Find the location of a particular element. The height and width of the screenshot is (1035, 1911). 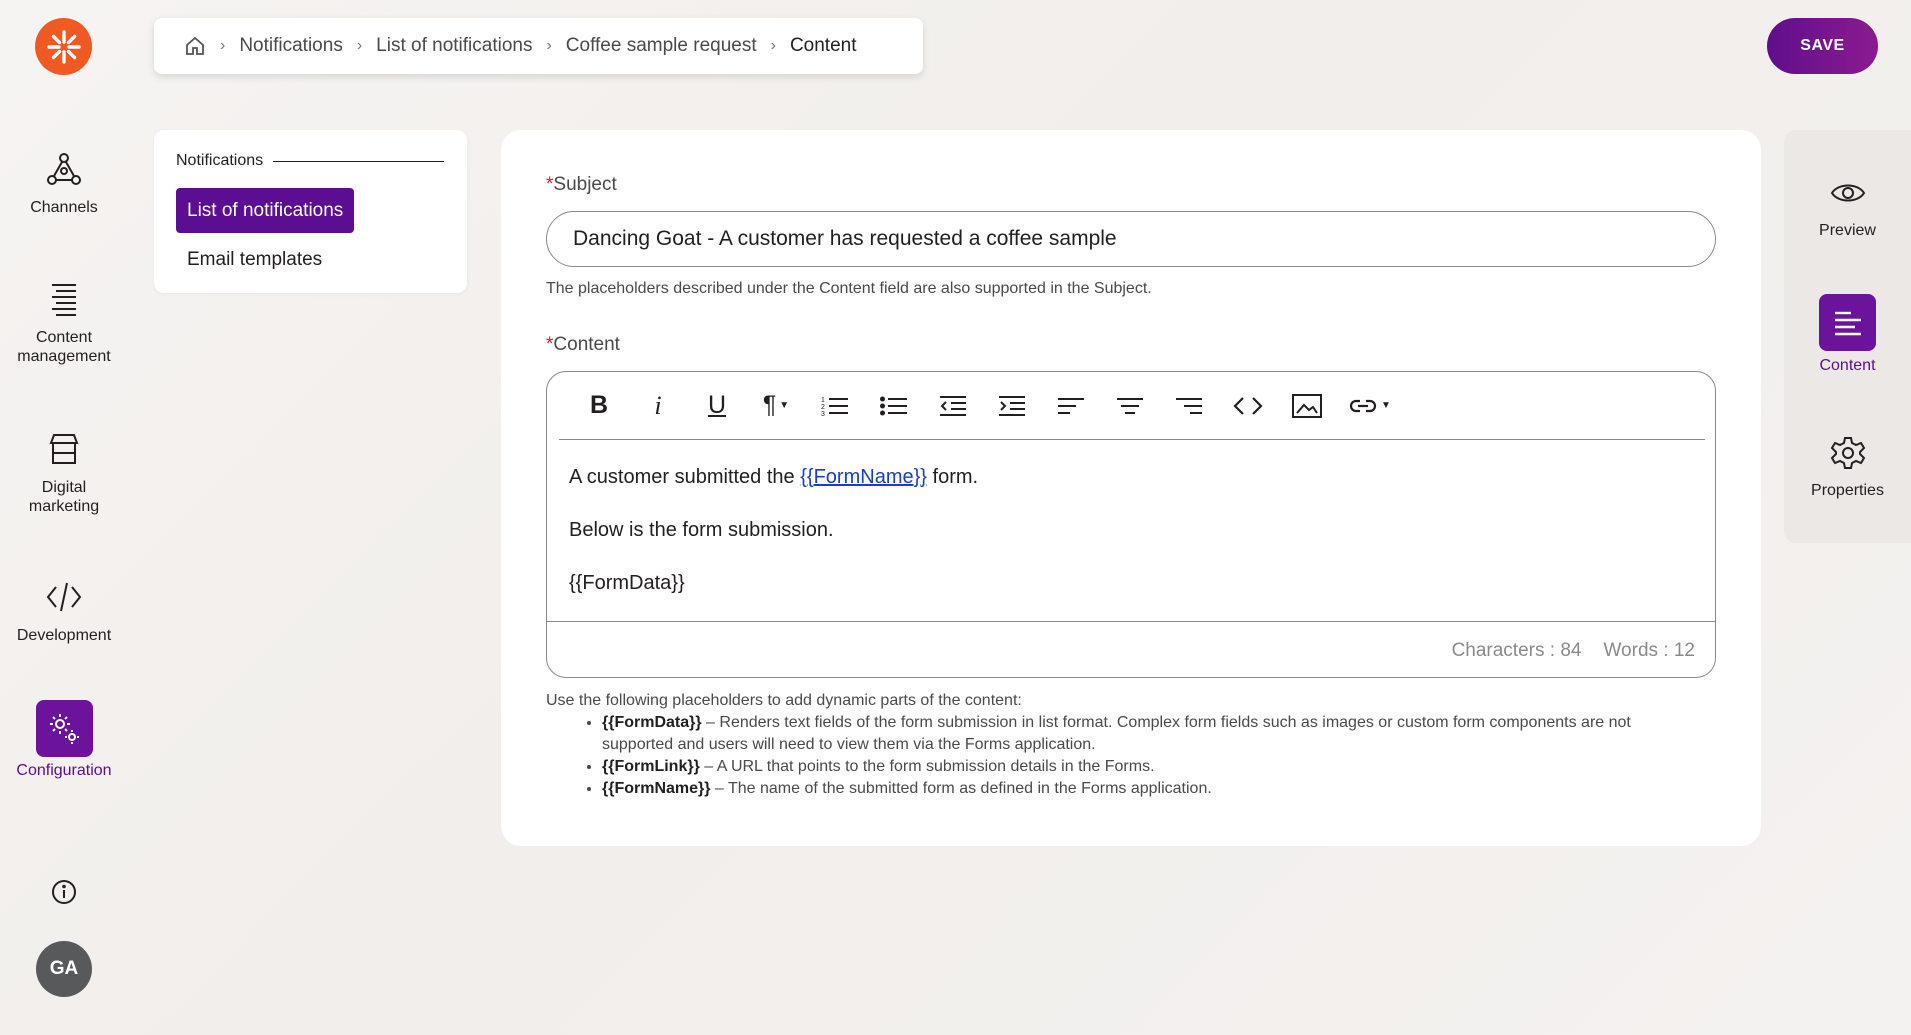

submenu-heading-label: Notifications is located at coordinates (220, 160).